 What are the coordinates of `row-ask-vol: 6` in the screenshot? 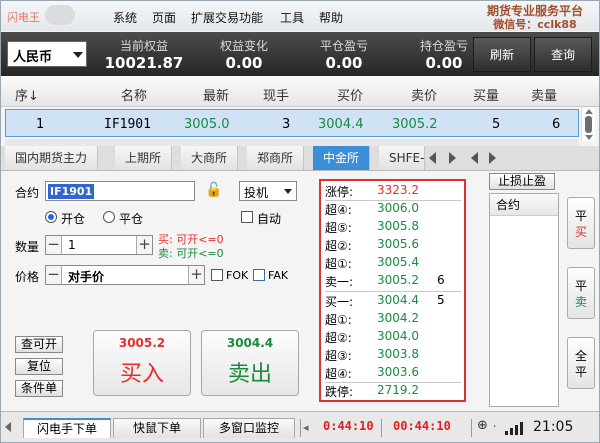 It's located at (556, 124).